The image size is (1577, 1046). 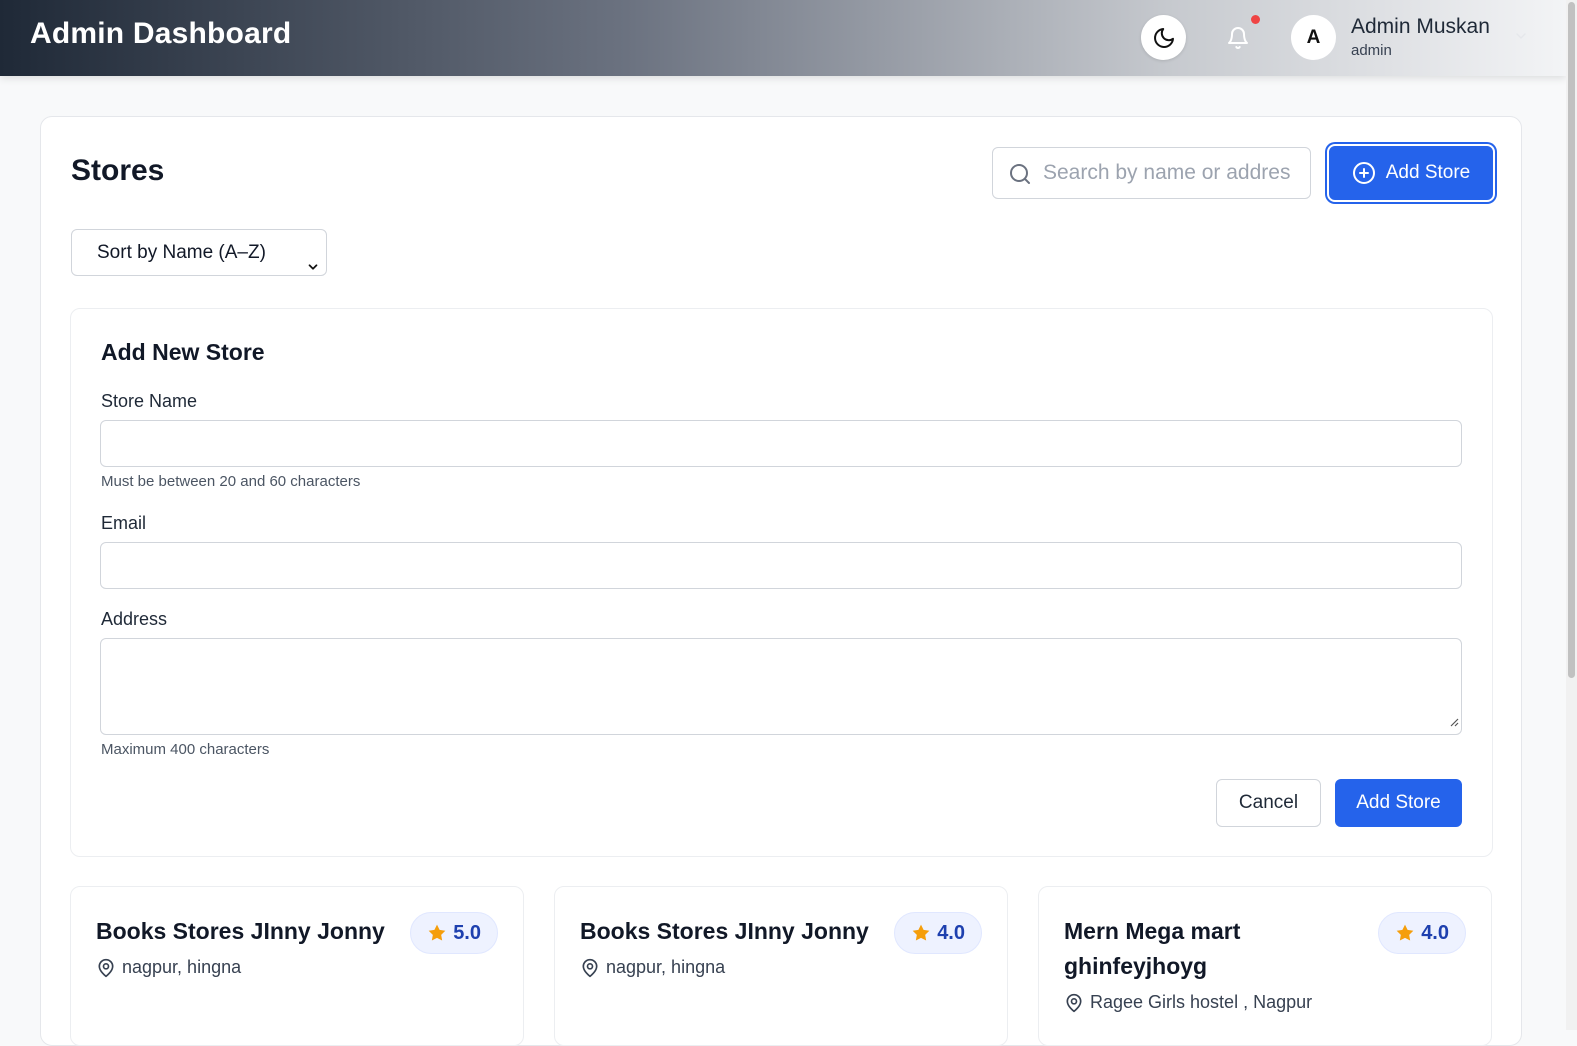 What do you see at coordinates (231, 481) in the screenshot?
I see `store-name-hint: Must be between 20 and 60 characters` at bounding box center [231, 481].